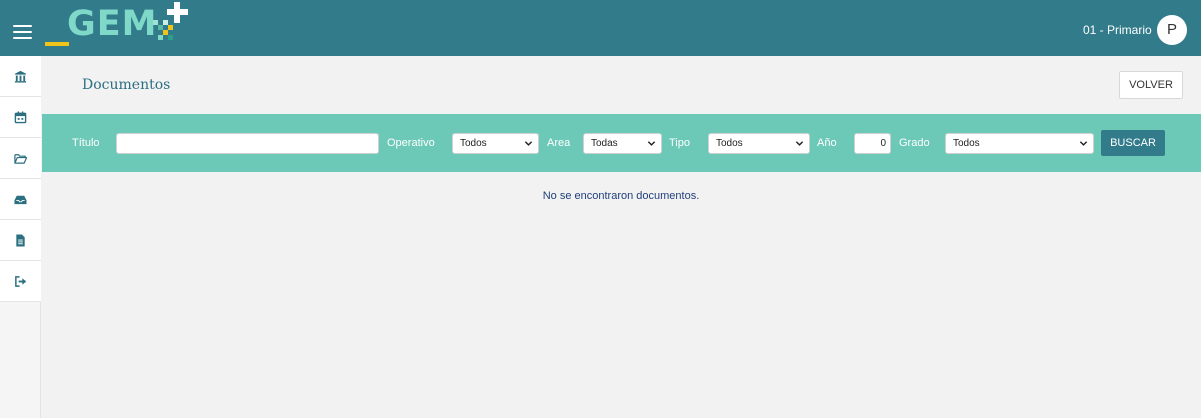 Image resolution: width=1201 pixels, height=418 pixels. I want to click on grado-label: Grado, so click(914, 143).